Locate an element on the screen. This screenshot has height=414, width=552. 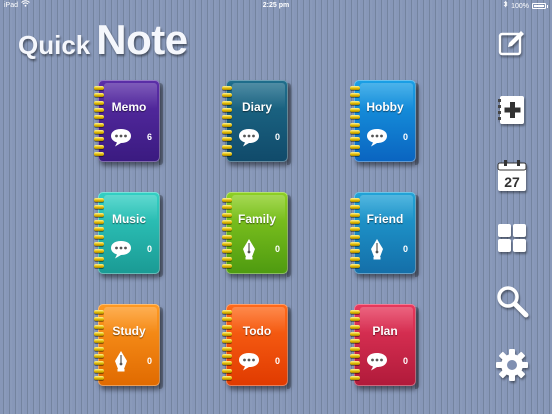
notebook-study: Study 0 is located at coordinates (128, 346).